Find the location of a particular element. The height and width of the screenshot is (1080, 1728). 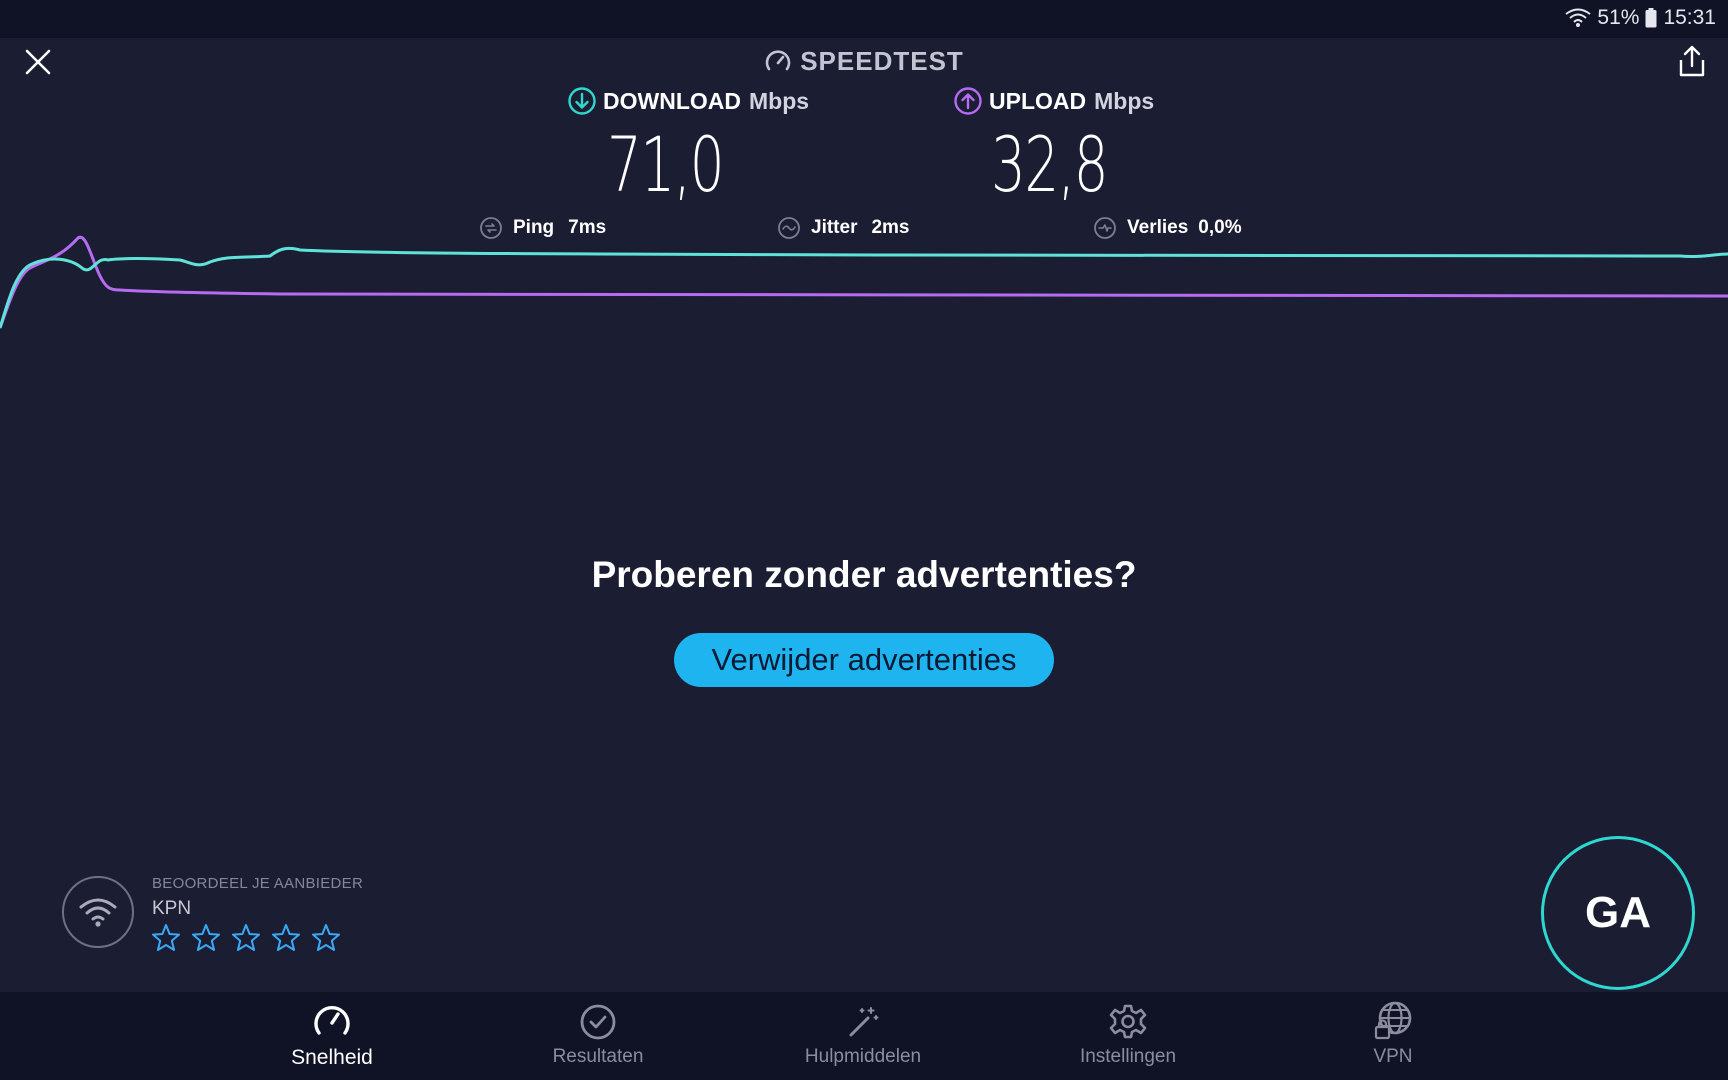

nav-label-snelheid: Snelheid is located at coordinates (332, 1057).